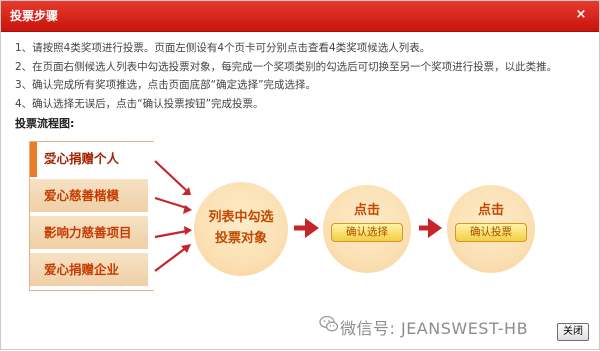 Image resolution: width=600 pixels, height=351 pixels. Describe the element at coordinates (430, 228) in the screenshot. I see `arrow-step2-to-step3` at that location.